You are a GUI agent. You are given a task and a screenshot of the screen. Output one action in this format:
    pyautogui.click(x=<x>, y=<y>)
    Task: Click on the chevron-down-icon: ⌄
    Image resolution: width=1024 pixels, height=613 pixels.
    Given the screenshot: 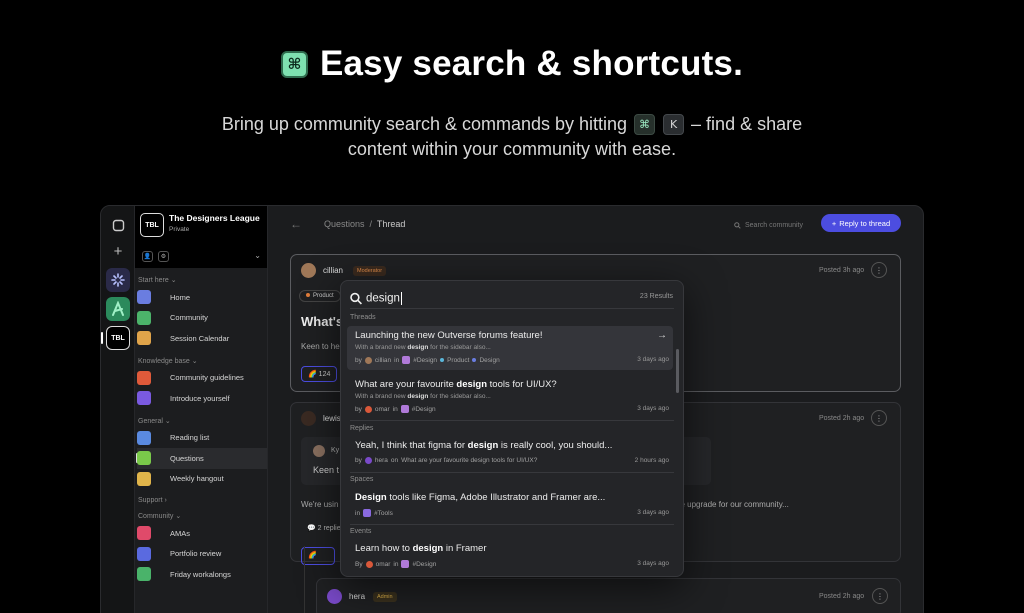 What is the action you would take?
    pyautogui.click(x=257, y=255)
    